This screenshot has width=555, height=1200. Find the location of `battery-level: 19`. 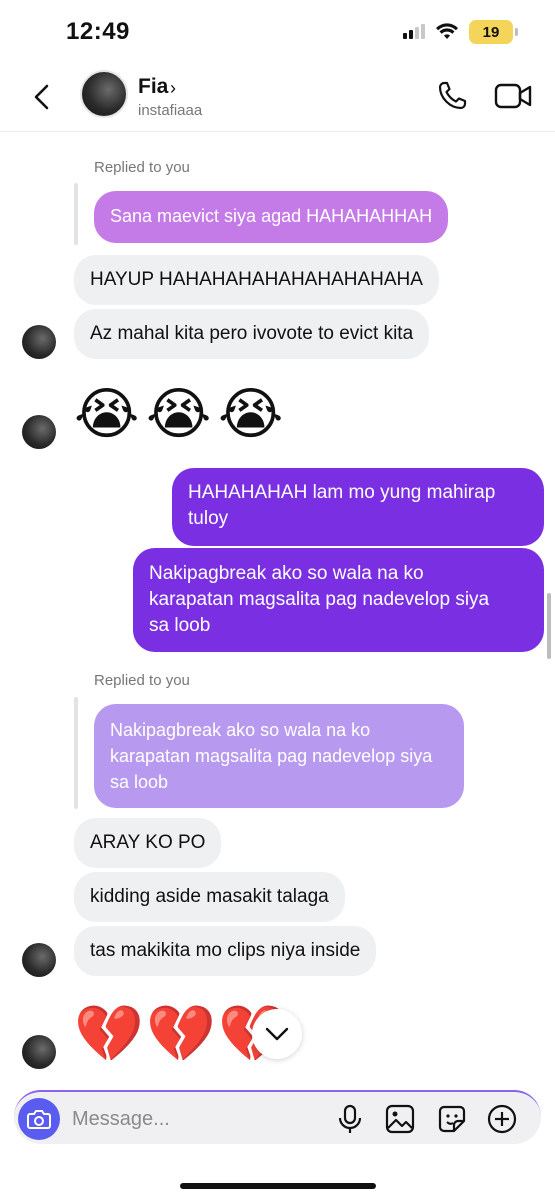

battery-level: 19 is located at coordinates (491, 32).